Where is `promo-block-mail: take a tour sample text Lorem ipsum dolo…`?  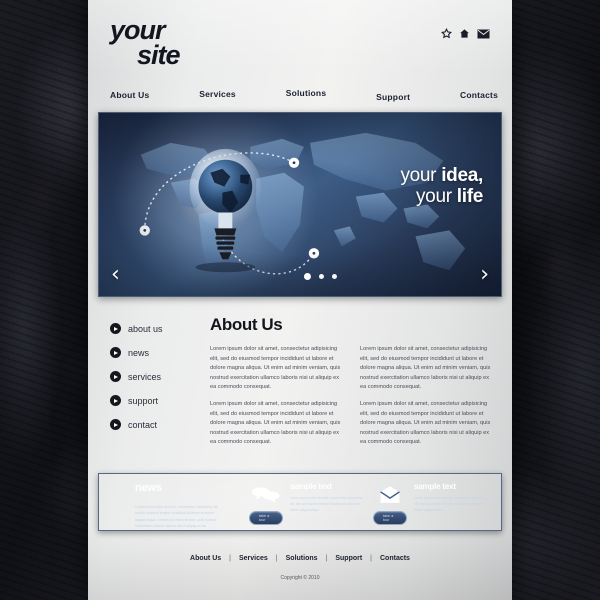 promo-block-mail: take a tour sample text Lorem ipsum dolo… is located at coordinates (430, 504).